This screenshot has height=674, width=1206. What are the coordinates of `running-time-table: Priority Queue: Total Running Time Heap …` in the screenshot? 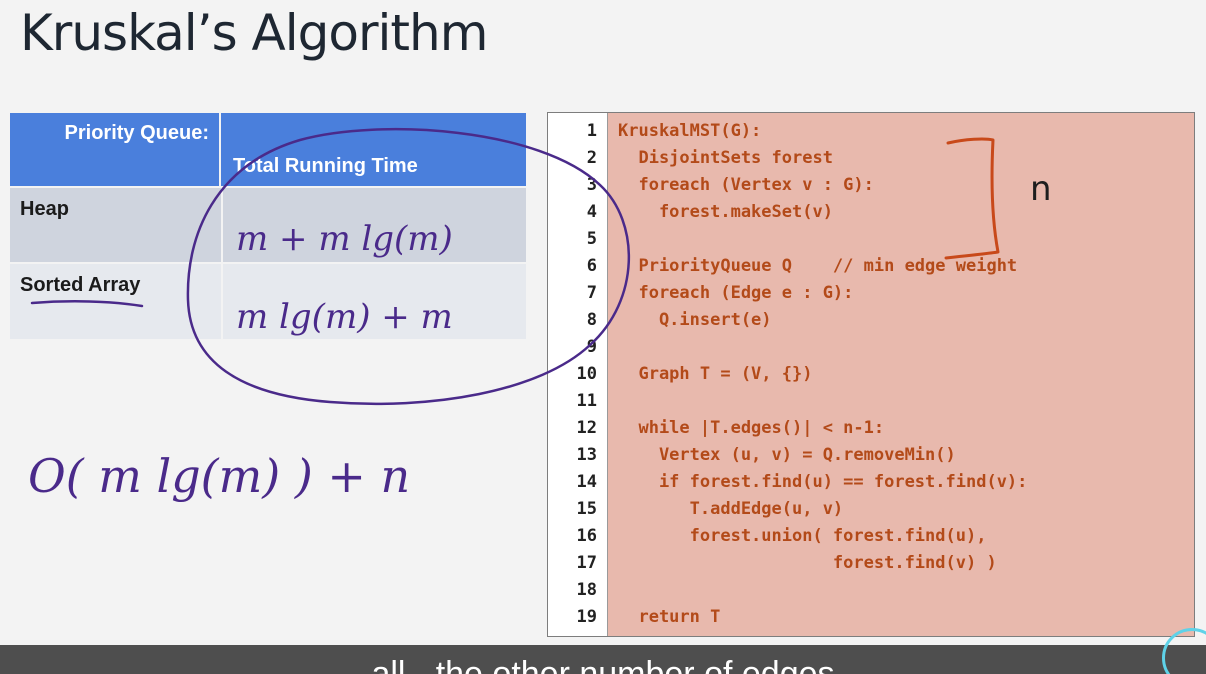 It's located at (268, 226).